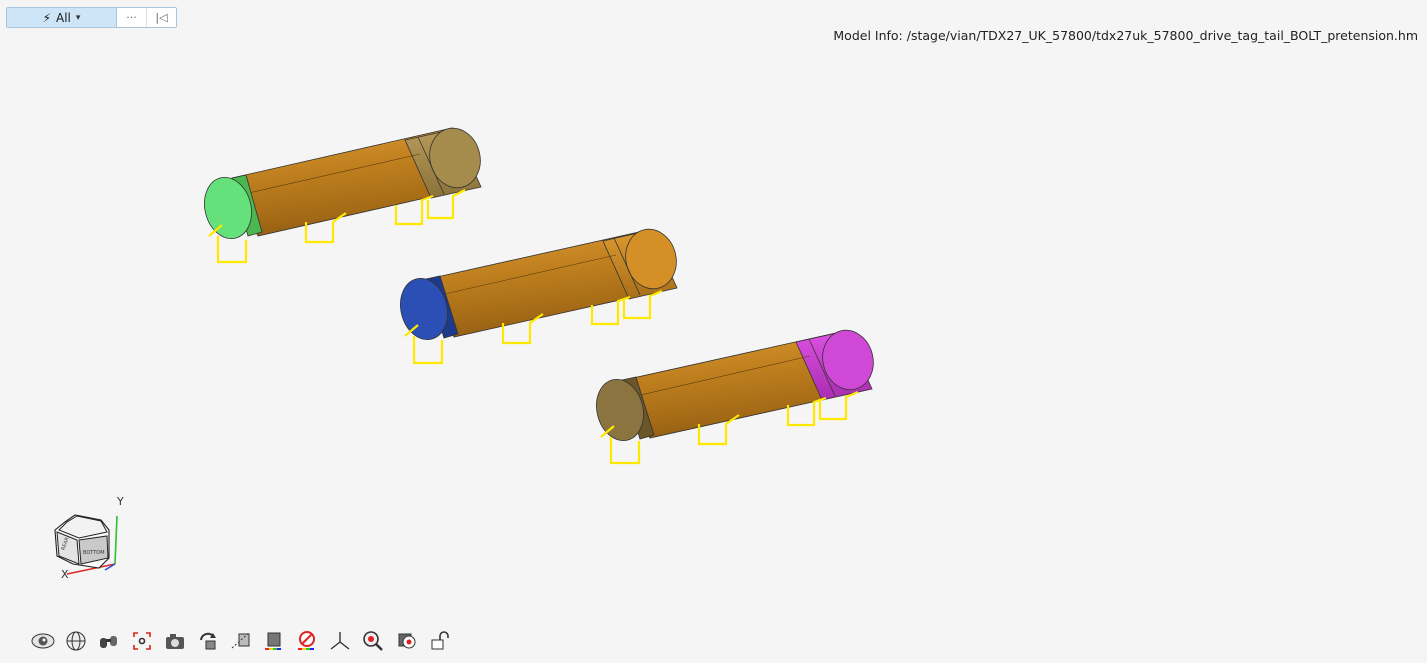 The width and height of the screenshot is (1427, 663). I want to click on unlock-icon, so click(438, 640).